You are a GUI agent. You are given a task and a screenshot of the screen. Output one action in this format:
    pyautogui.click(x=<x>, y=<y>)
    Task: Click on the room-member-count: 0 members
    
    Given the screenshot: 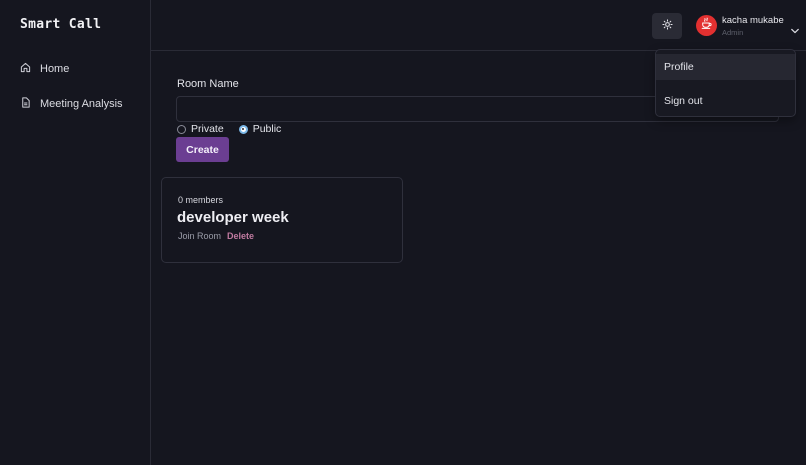 What is the action you would take?
    pyautogui.click(x=201, y=200)
    